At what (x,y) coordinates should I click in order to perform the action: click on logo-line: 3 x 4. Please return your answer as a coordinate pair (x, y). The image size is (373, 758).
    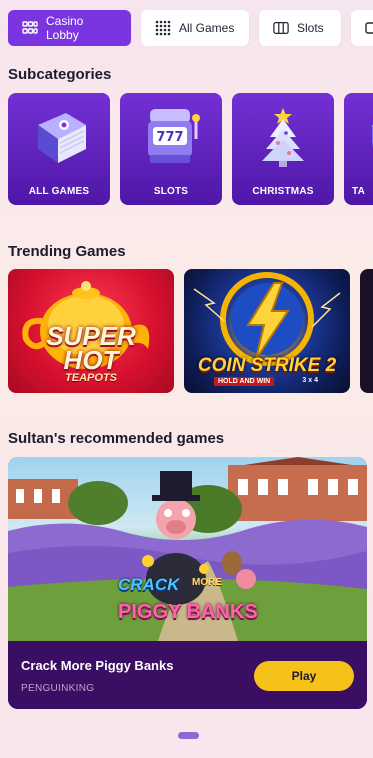
    Looking at the image, I should click on (310, 380).